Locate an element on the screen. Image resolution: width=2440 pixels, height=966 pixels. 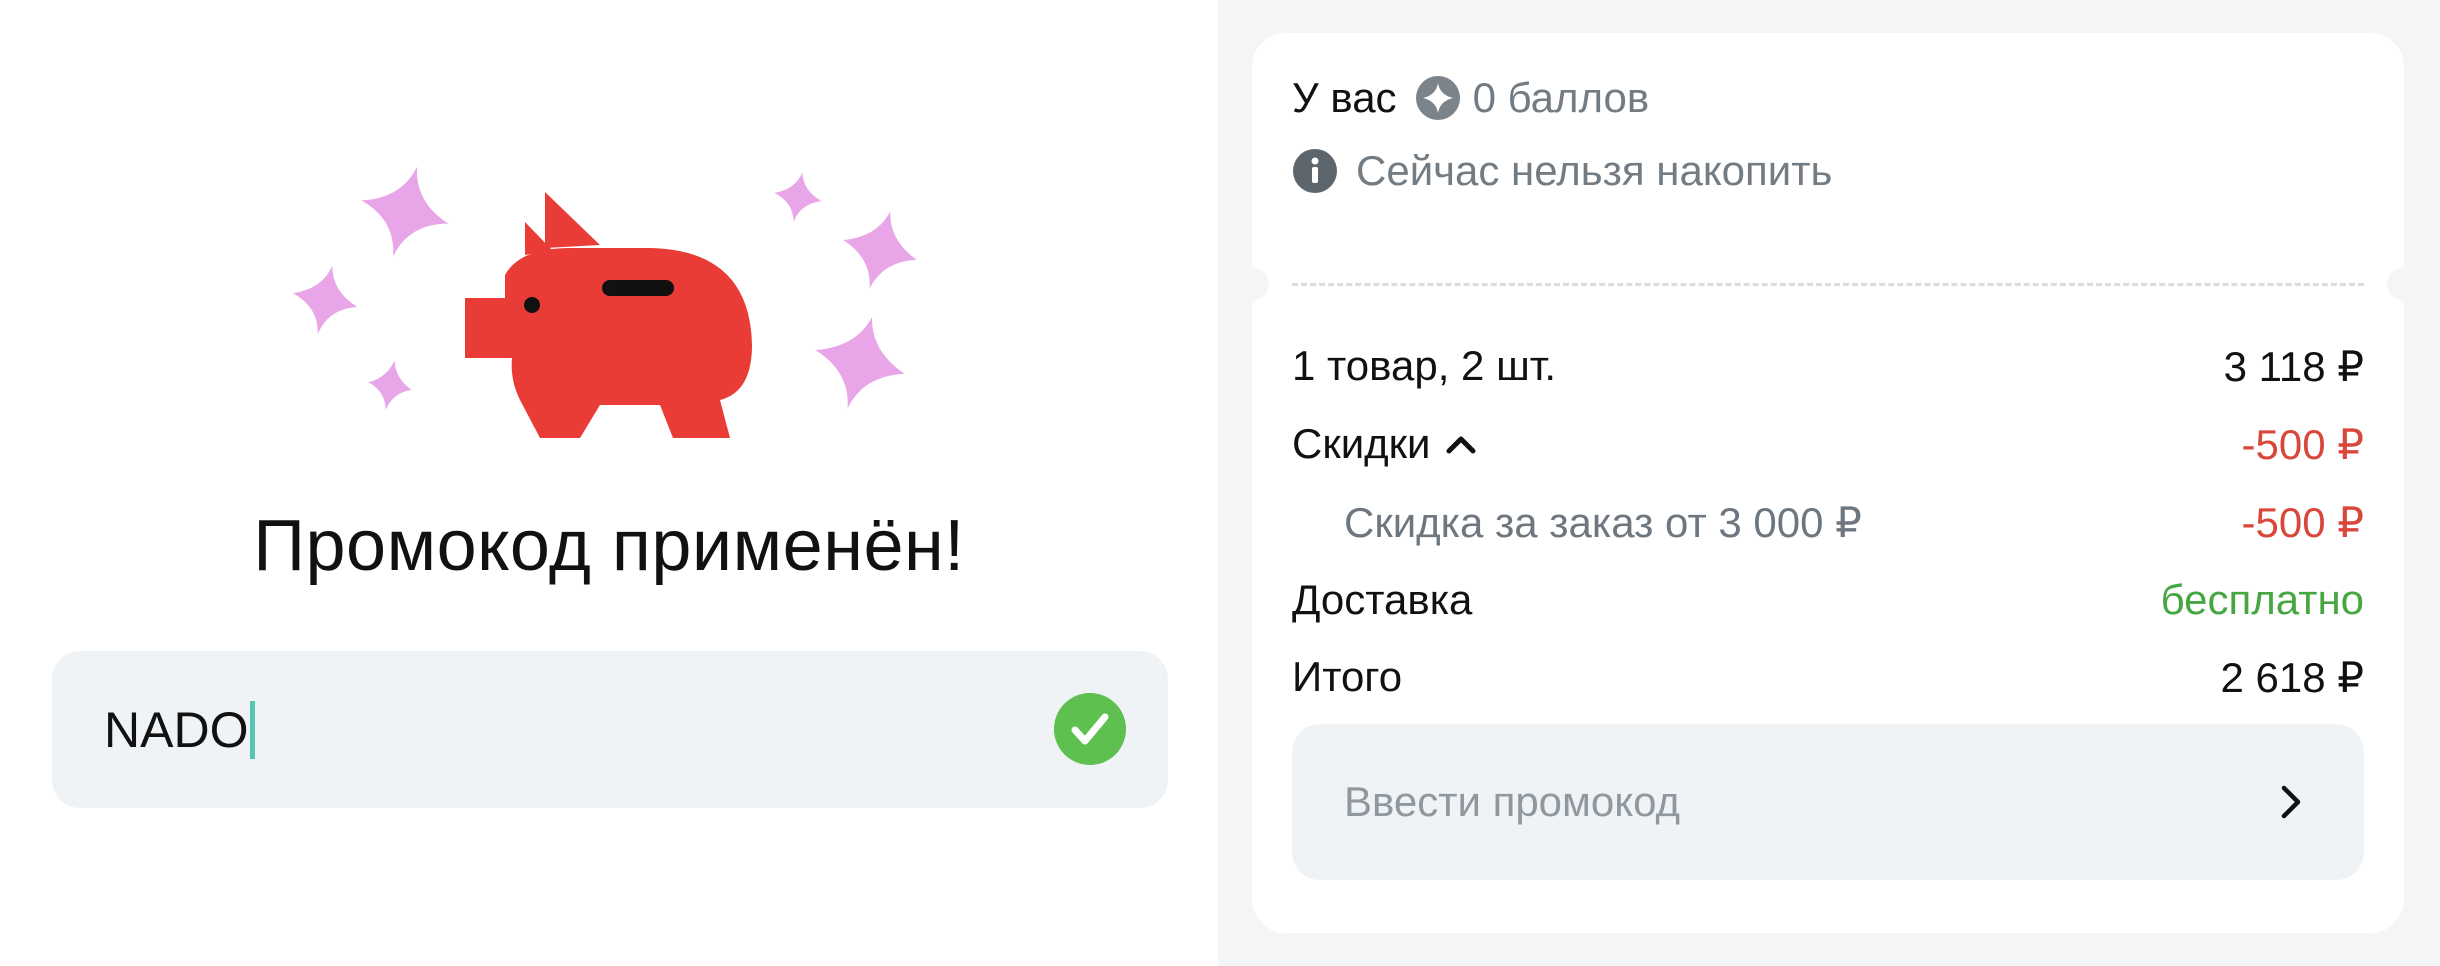
chevron-right-icon is located at coordinates (2291, 802).